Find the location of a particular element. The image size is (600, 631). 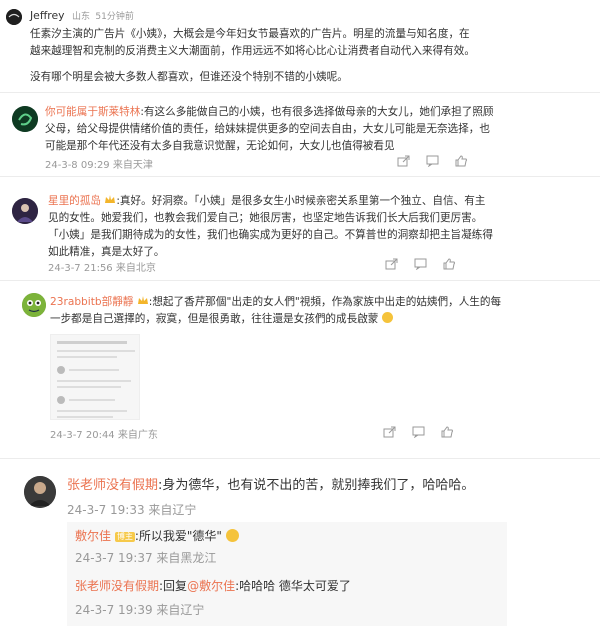

reply-text: :哈哈哈 德华太可爱了 is located at coordinates (293, 586).